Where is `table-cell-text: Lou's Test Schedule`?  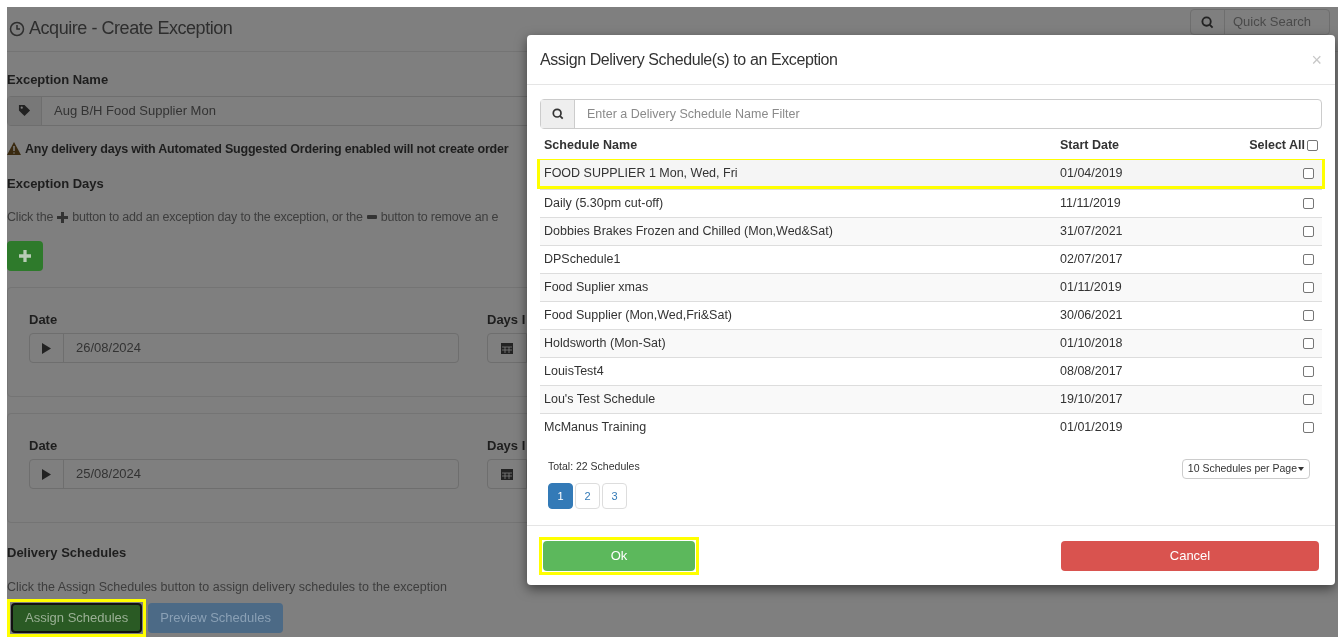 table-cell-text: Lou's Test Schedule is located at coordinates (600, 400).